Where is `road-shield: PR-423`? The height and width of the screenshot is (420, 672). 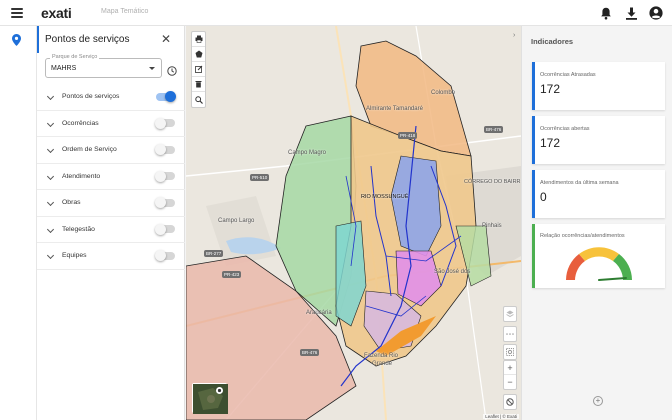 road-shield: PR-423 is located at coordinates (232, 274).